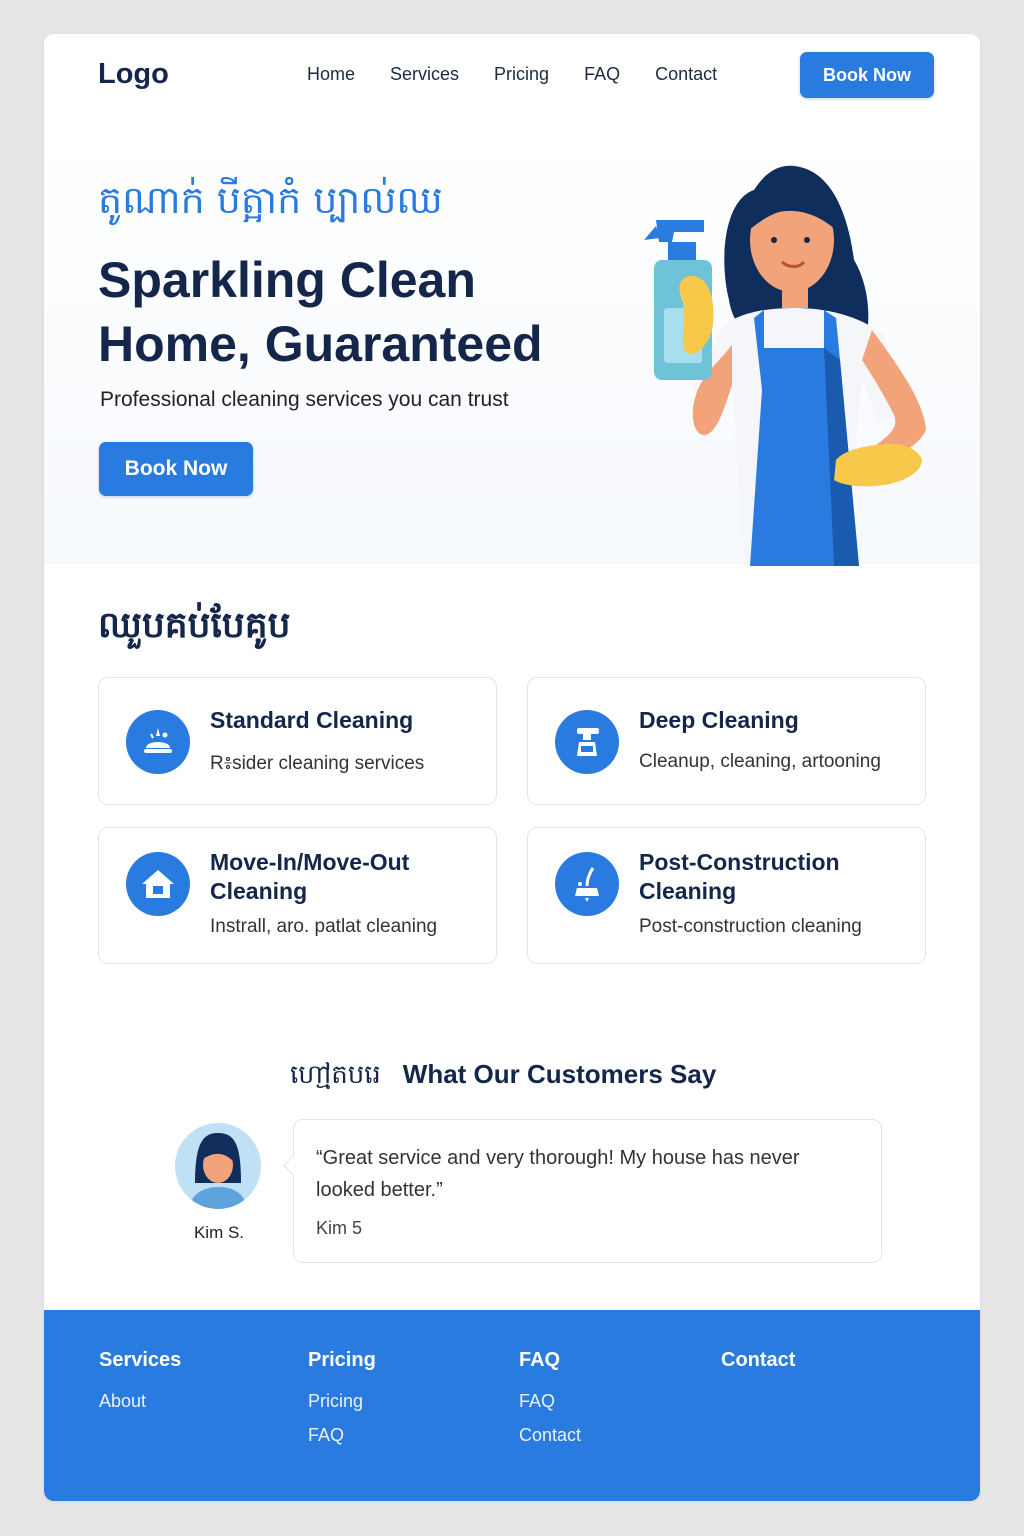 This screenshot has width=1024, height=1536. Describe the element at coordinates (719, 720) in the screenshot. I see `service-title: Deep Cleaning` at that location.